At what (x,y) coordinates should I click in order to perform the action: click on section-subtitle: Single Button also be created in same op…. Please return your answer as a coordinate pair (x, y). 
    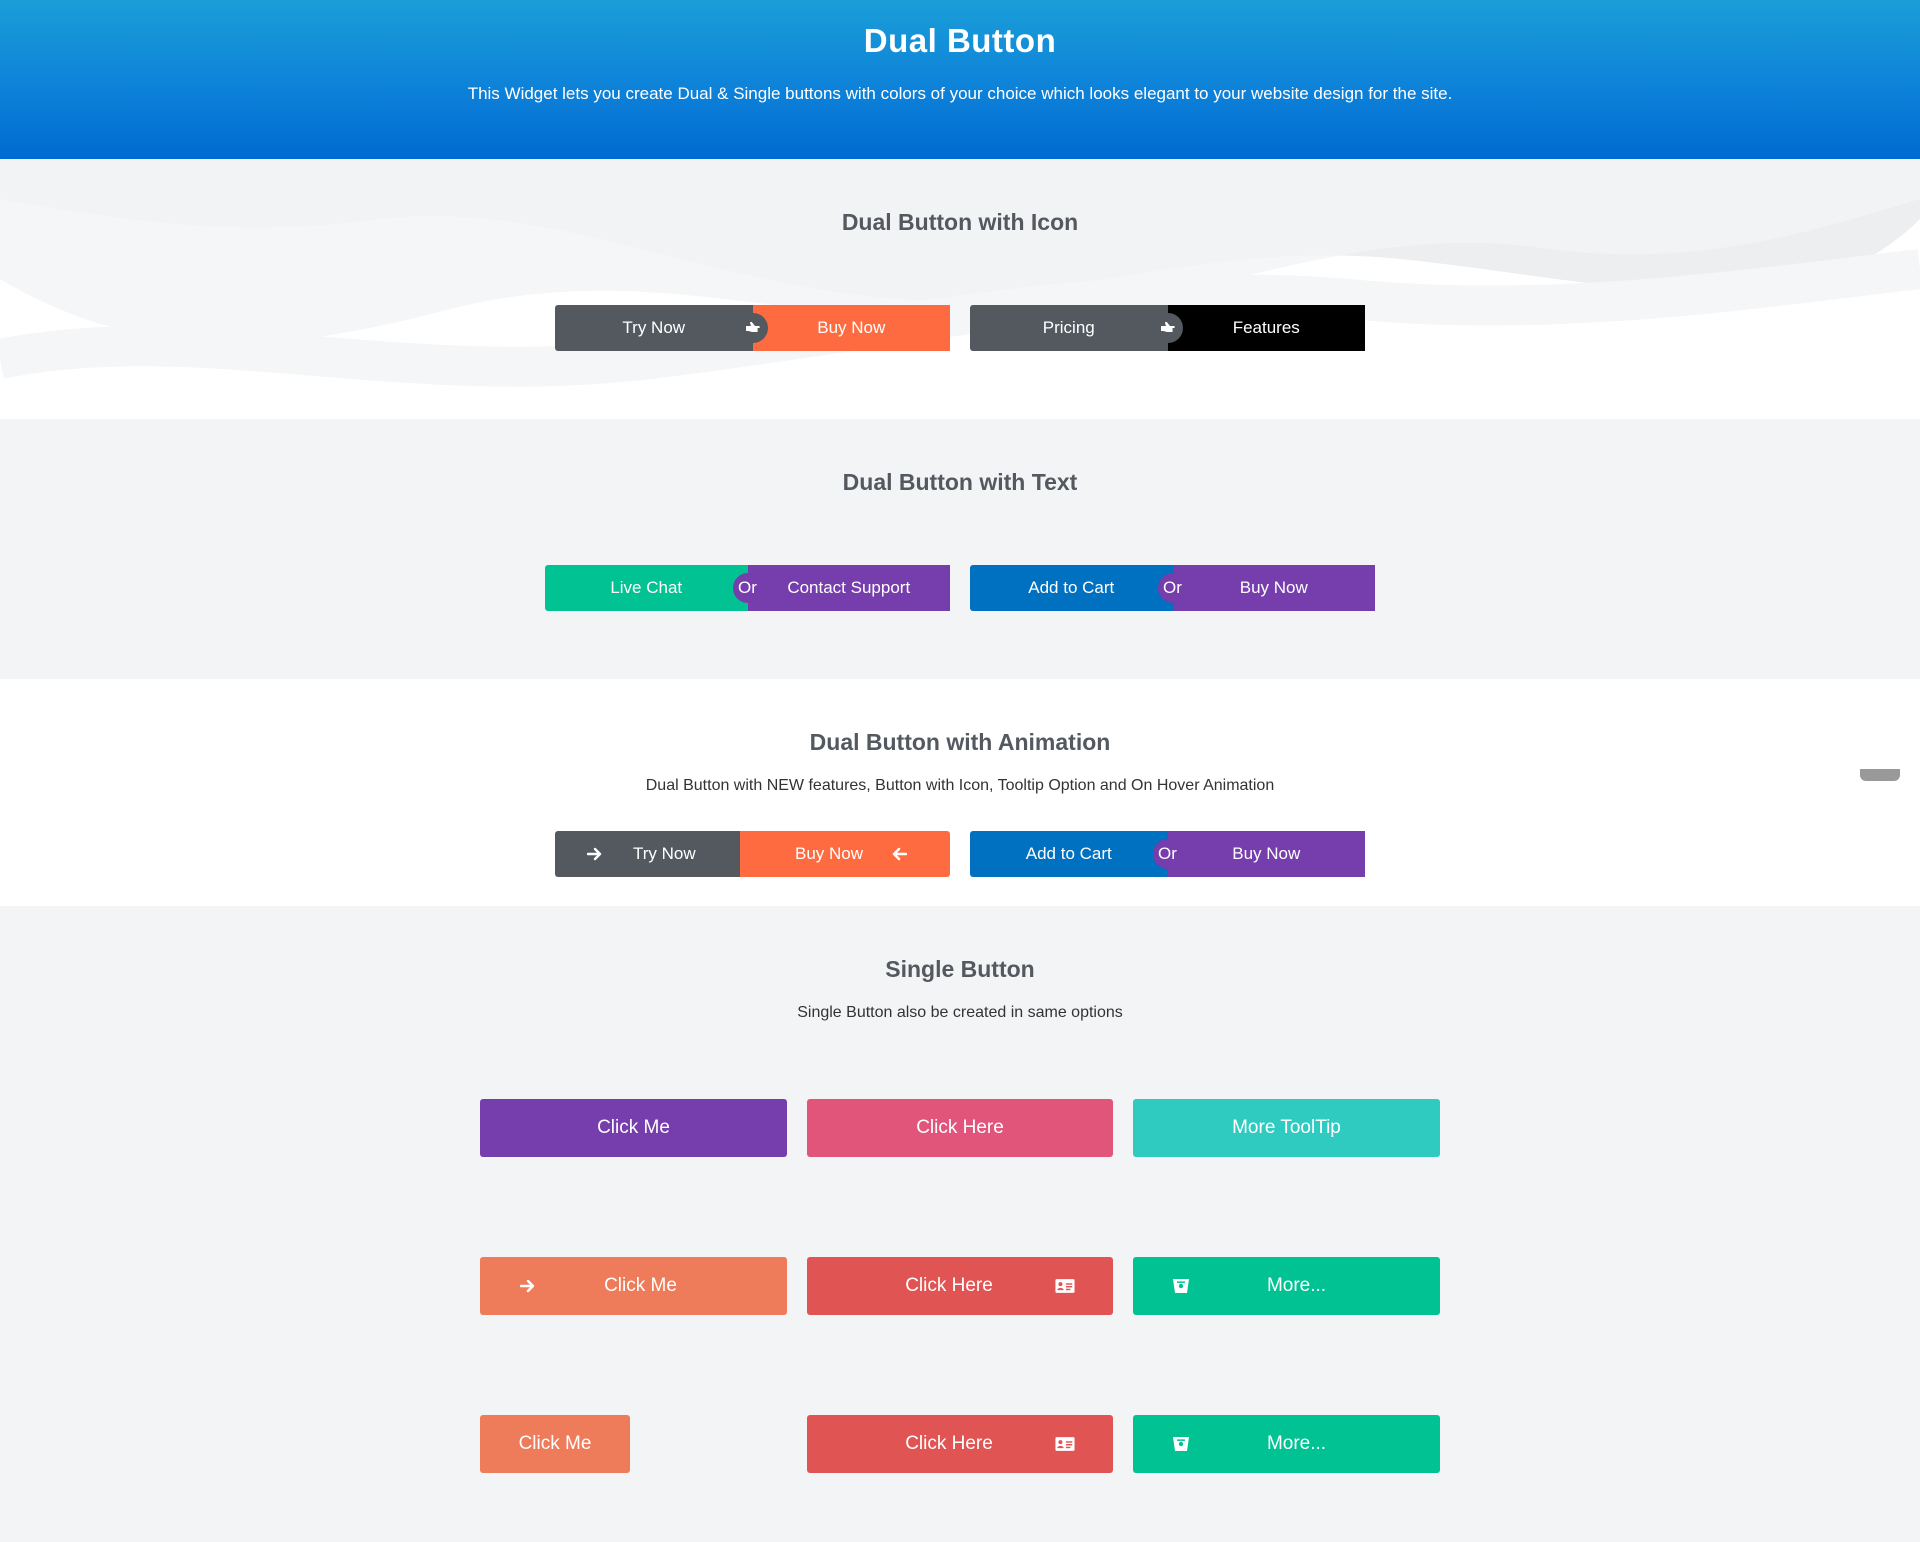
    Looking at the image, I should click on (960, 1012).